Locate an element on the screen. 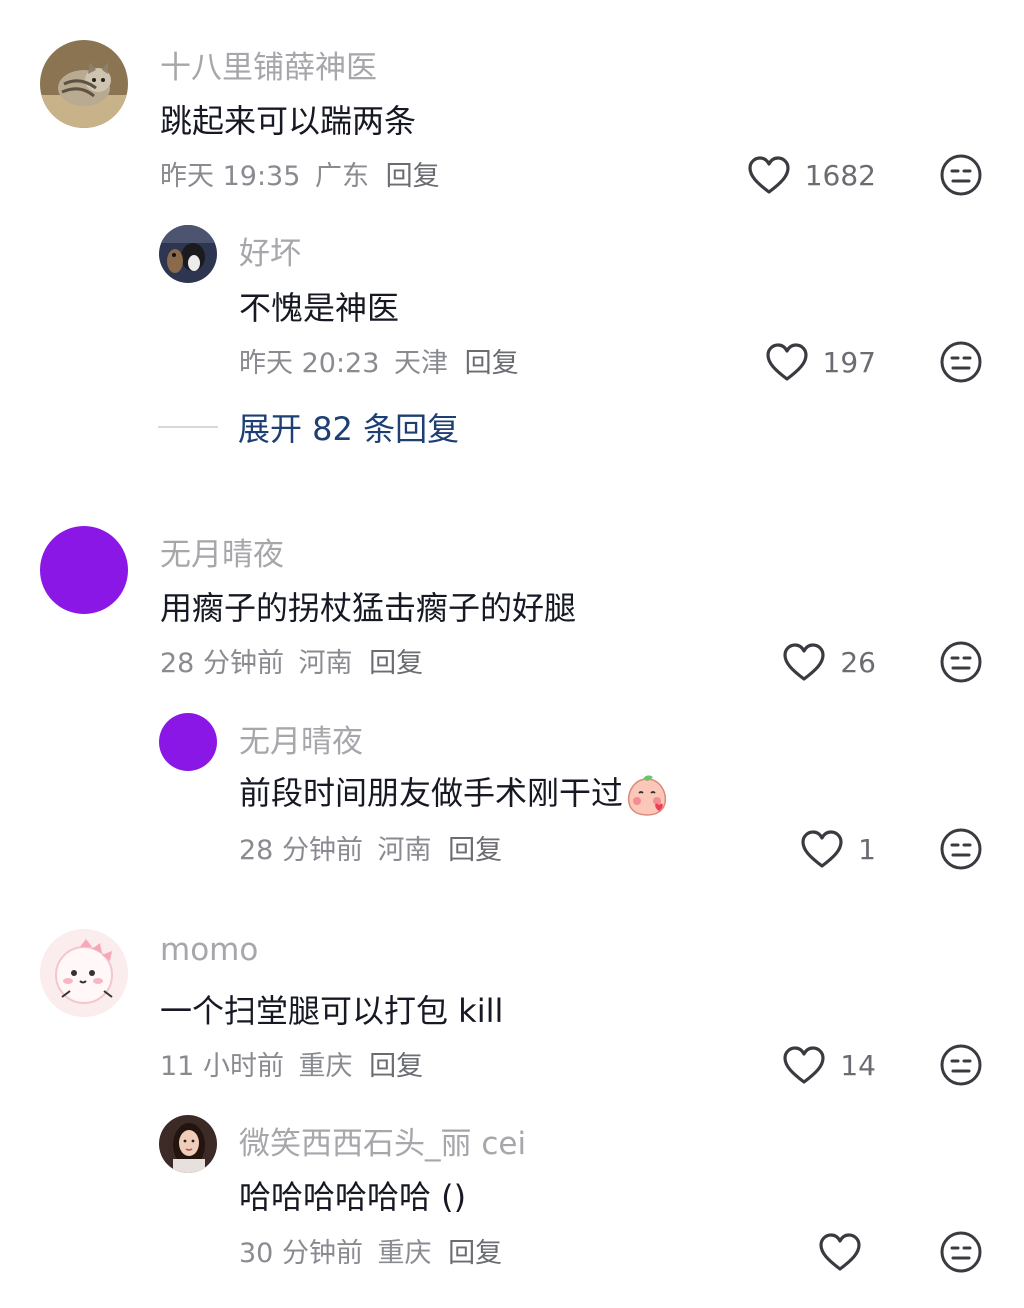  like-count: 197 is located at coordinates (849, 362).